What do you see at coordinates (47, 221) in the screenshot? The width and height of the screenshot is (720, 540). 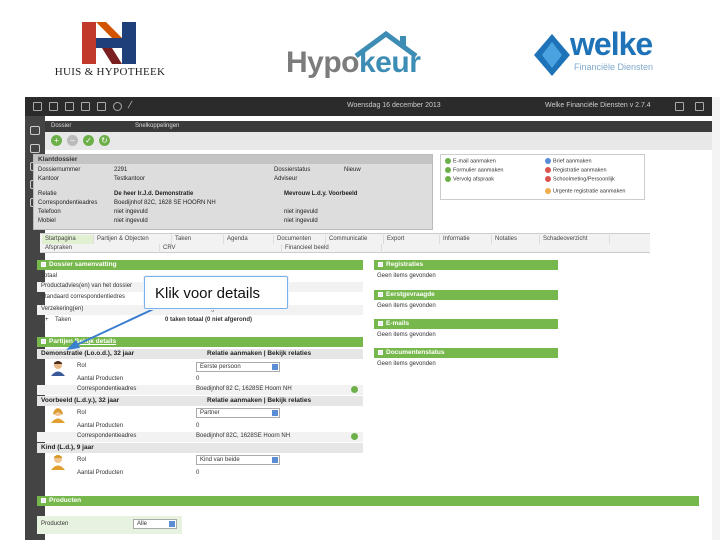 I see `field-label: Mobiel` at bounding box center [47, 221].